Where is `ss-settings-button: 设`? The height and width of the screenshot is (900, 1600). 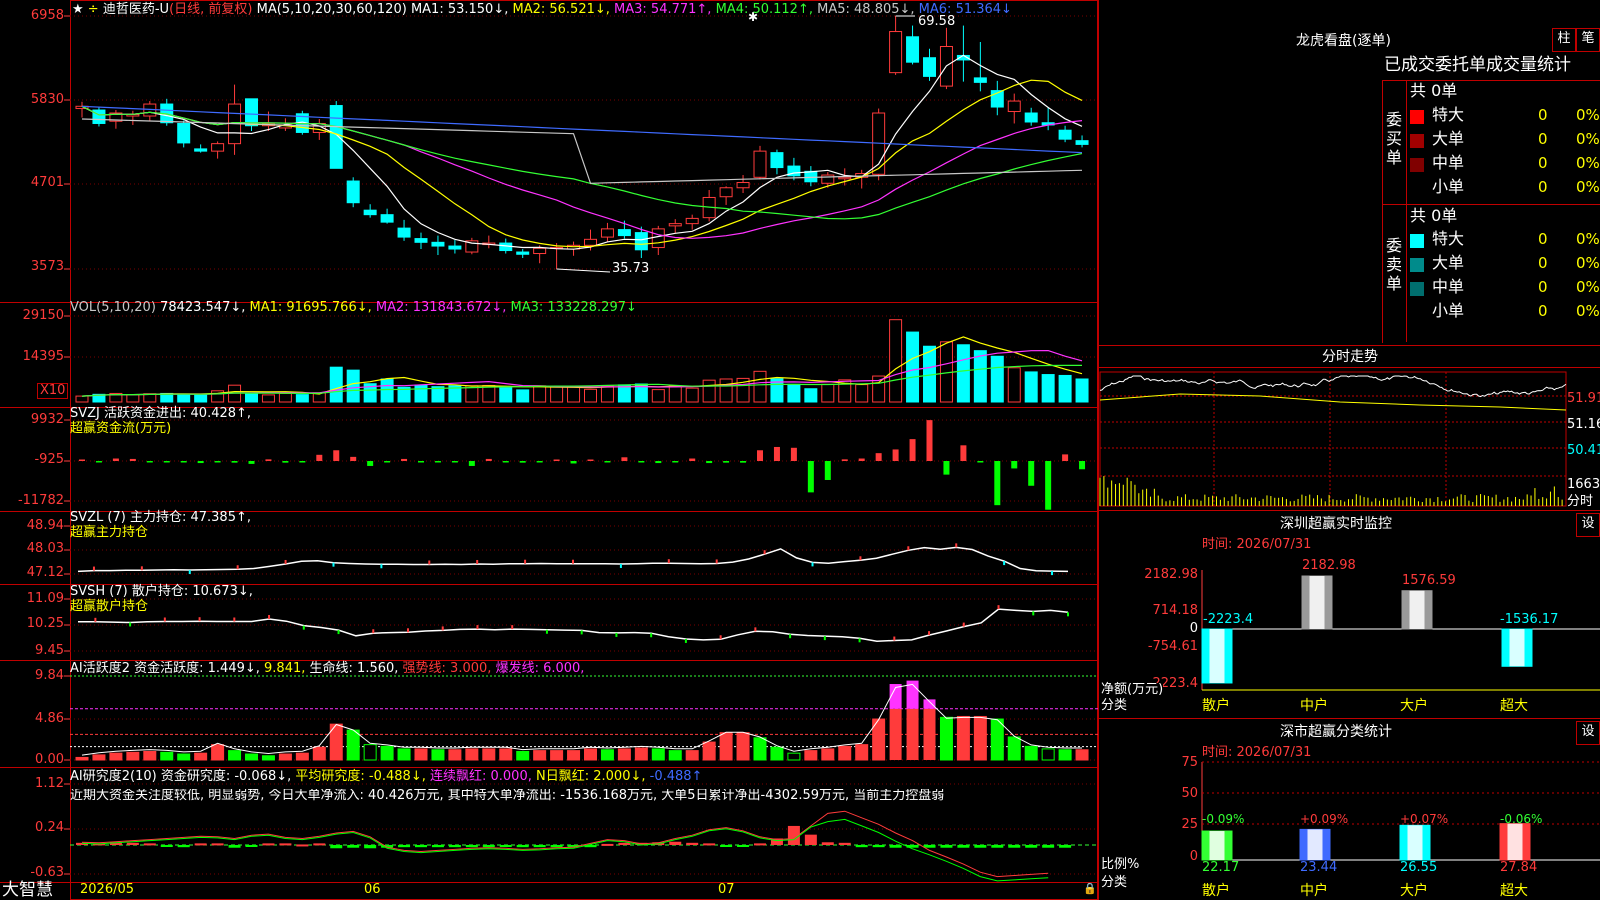 ss-settings-button: 设 is located at coordinates (1588, 733).